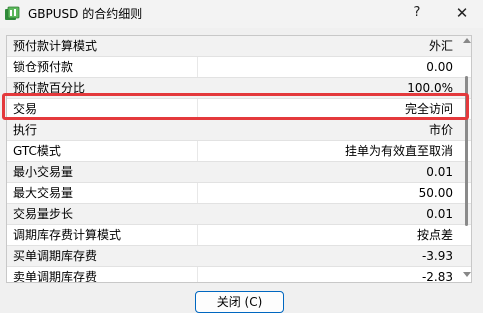 This screenshot has width=483, height=313. I want to click on row-label: 买单调期库存费, so click(55, 256).